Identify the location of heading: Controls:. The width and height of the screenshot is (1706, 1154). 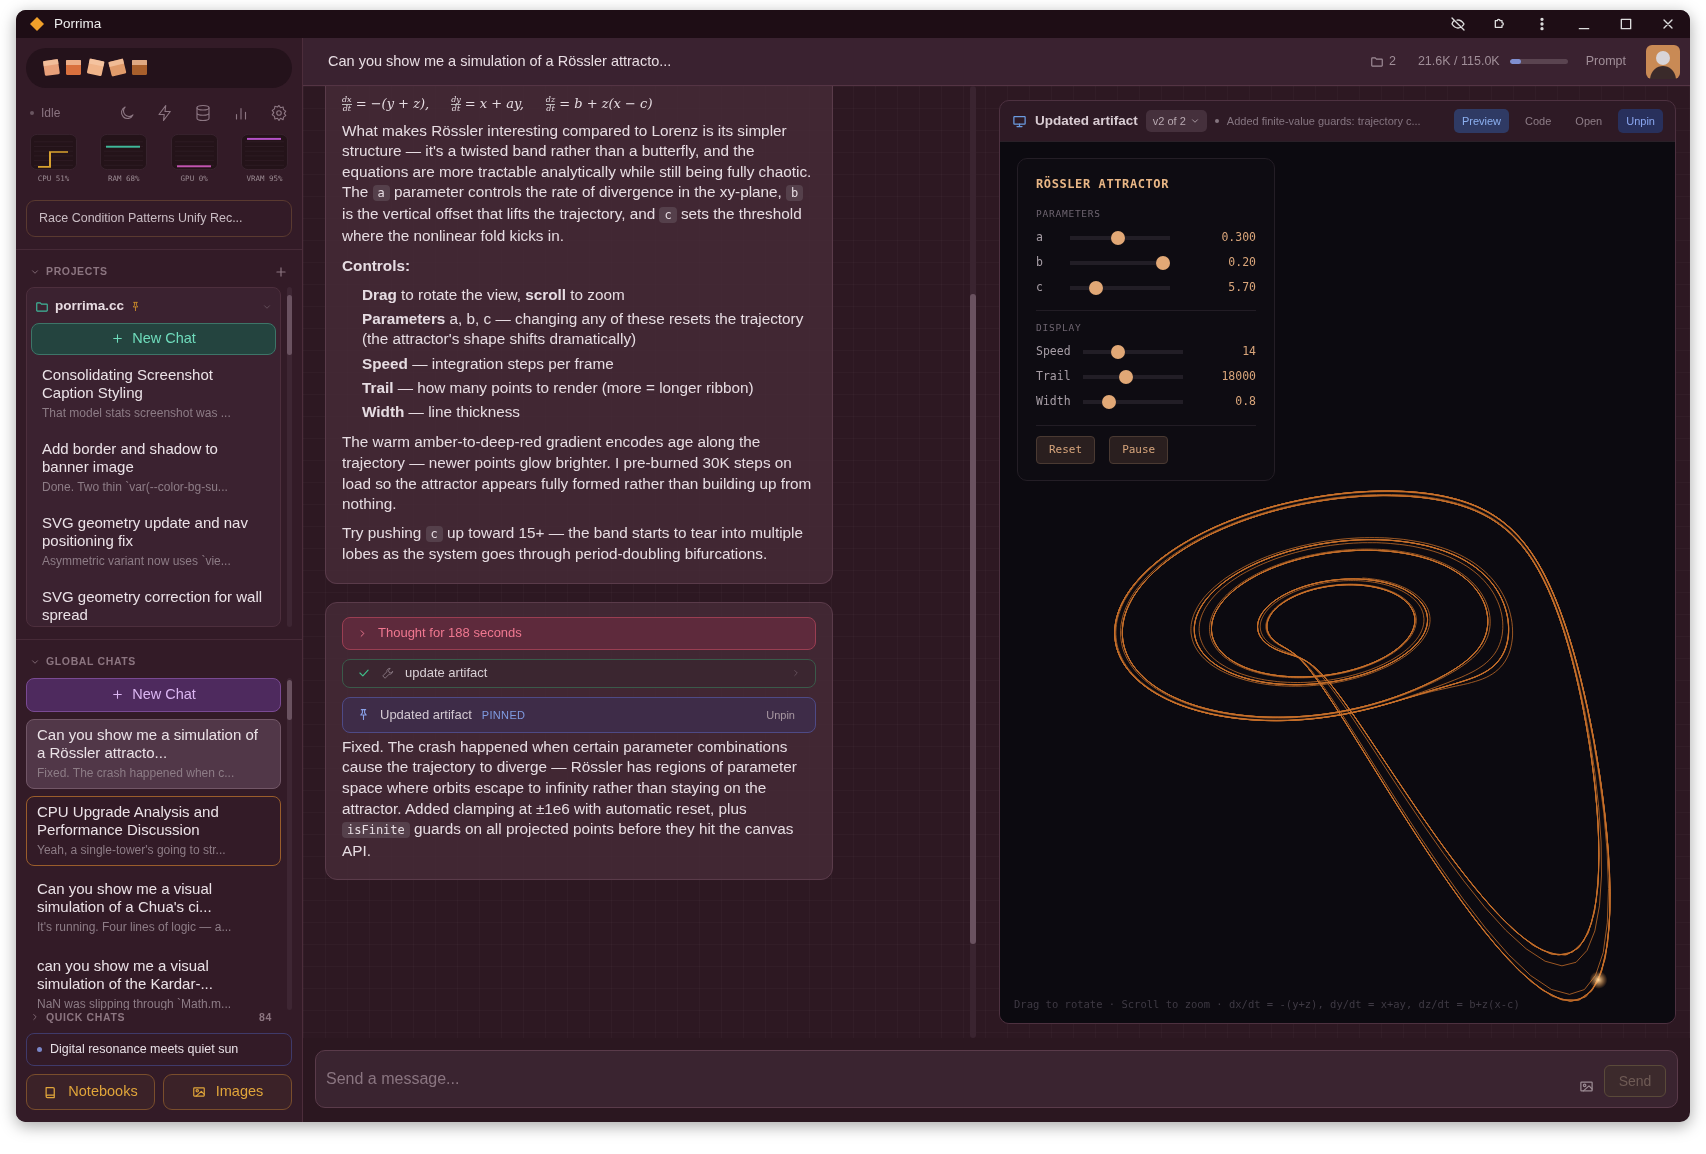
(376, 266).